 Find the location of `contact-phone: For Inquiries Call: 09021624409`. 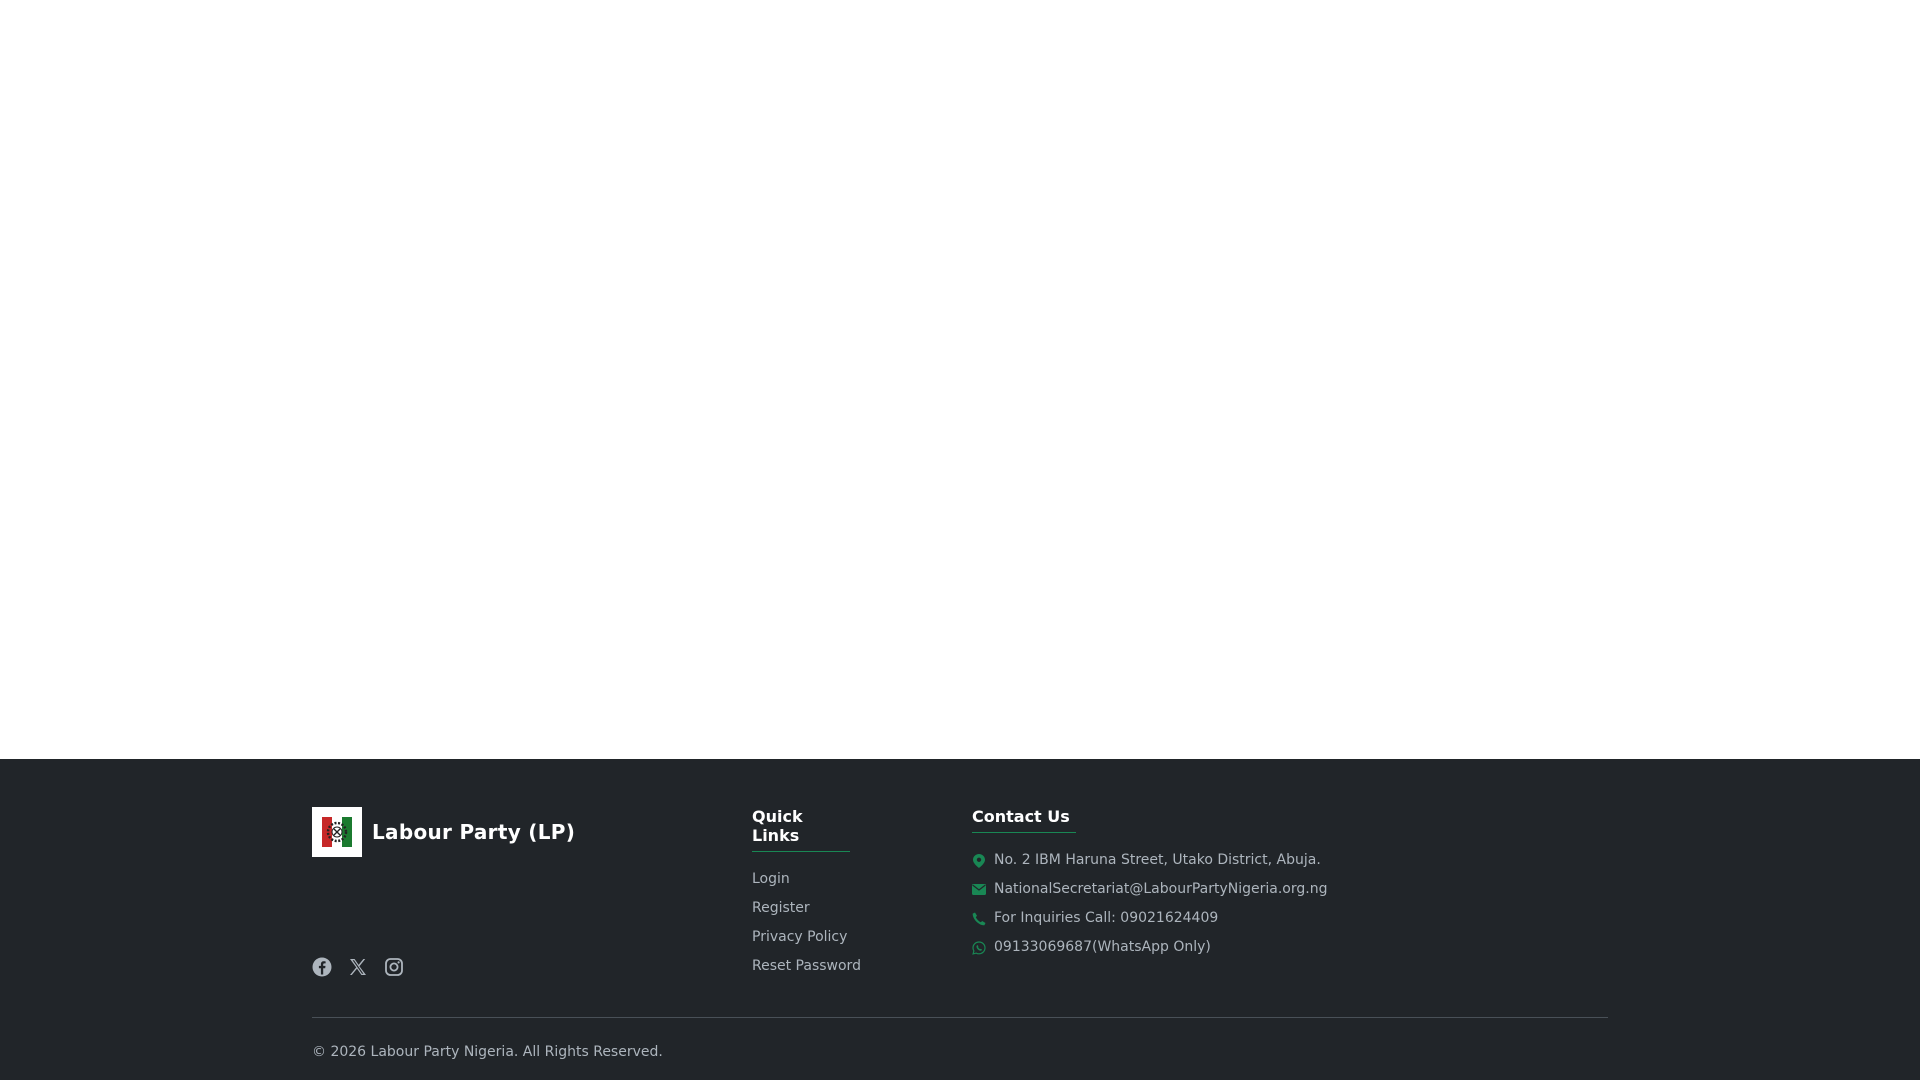

contact-phone: For Inquiries Call: 09021624409 is located at coordinates (1149, 918).